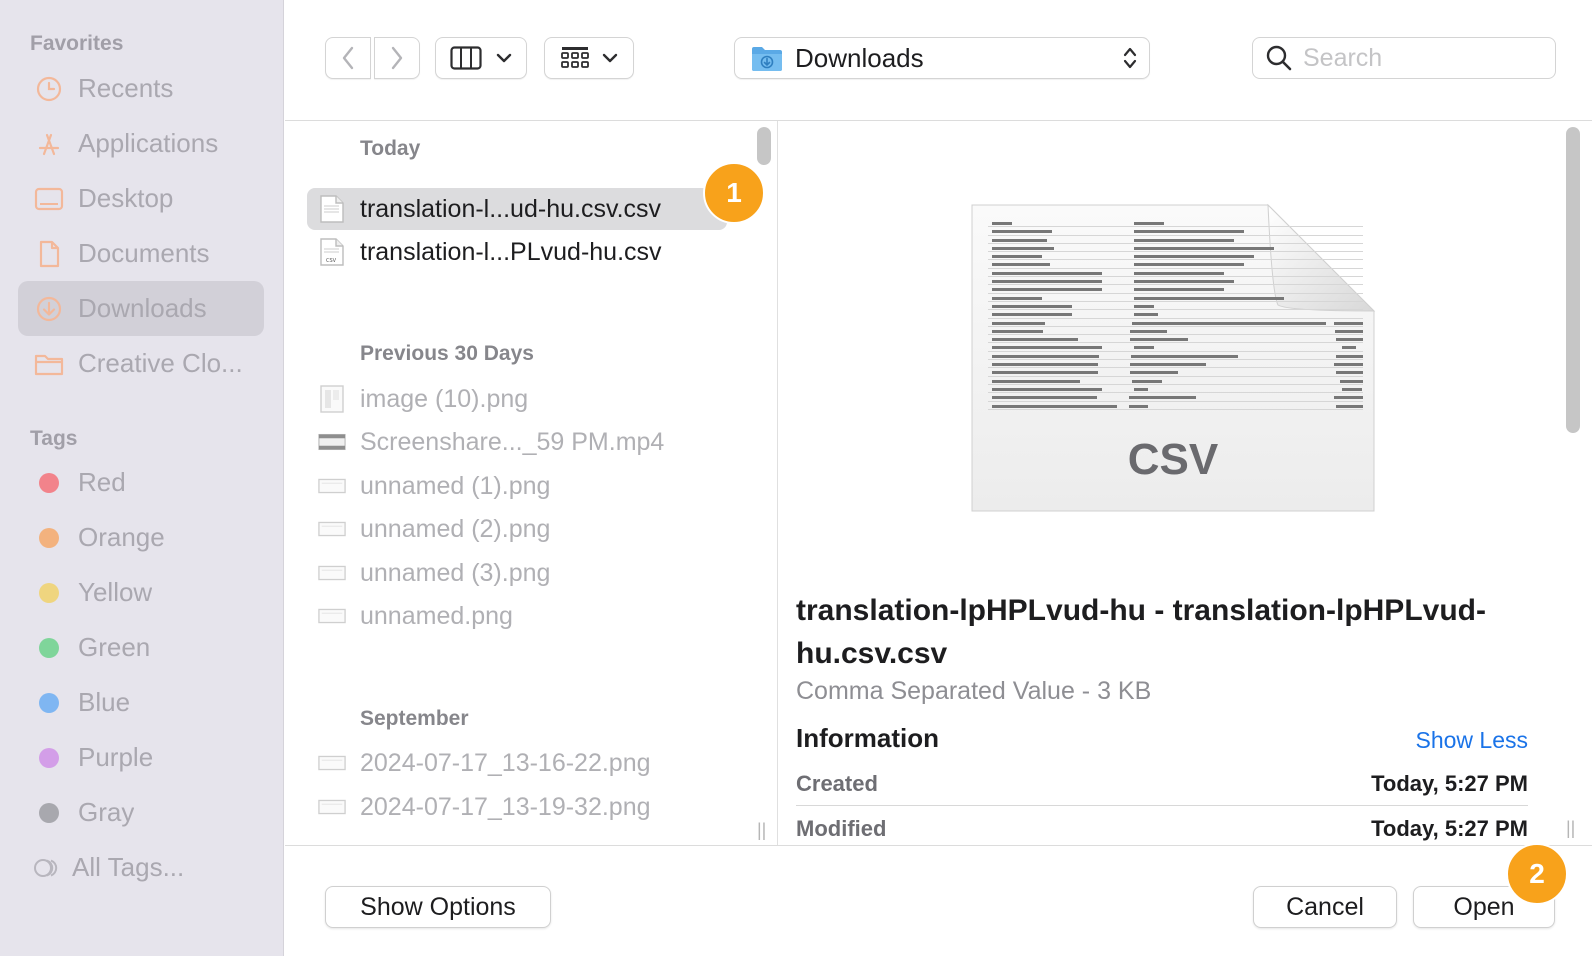 The height and width of the screenshot is (956, 1592). Describe the element at coordinates (505, 806) in the screenshot. I see `file-name: 2024-07-17_13-19-32.png` at that location.